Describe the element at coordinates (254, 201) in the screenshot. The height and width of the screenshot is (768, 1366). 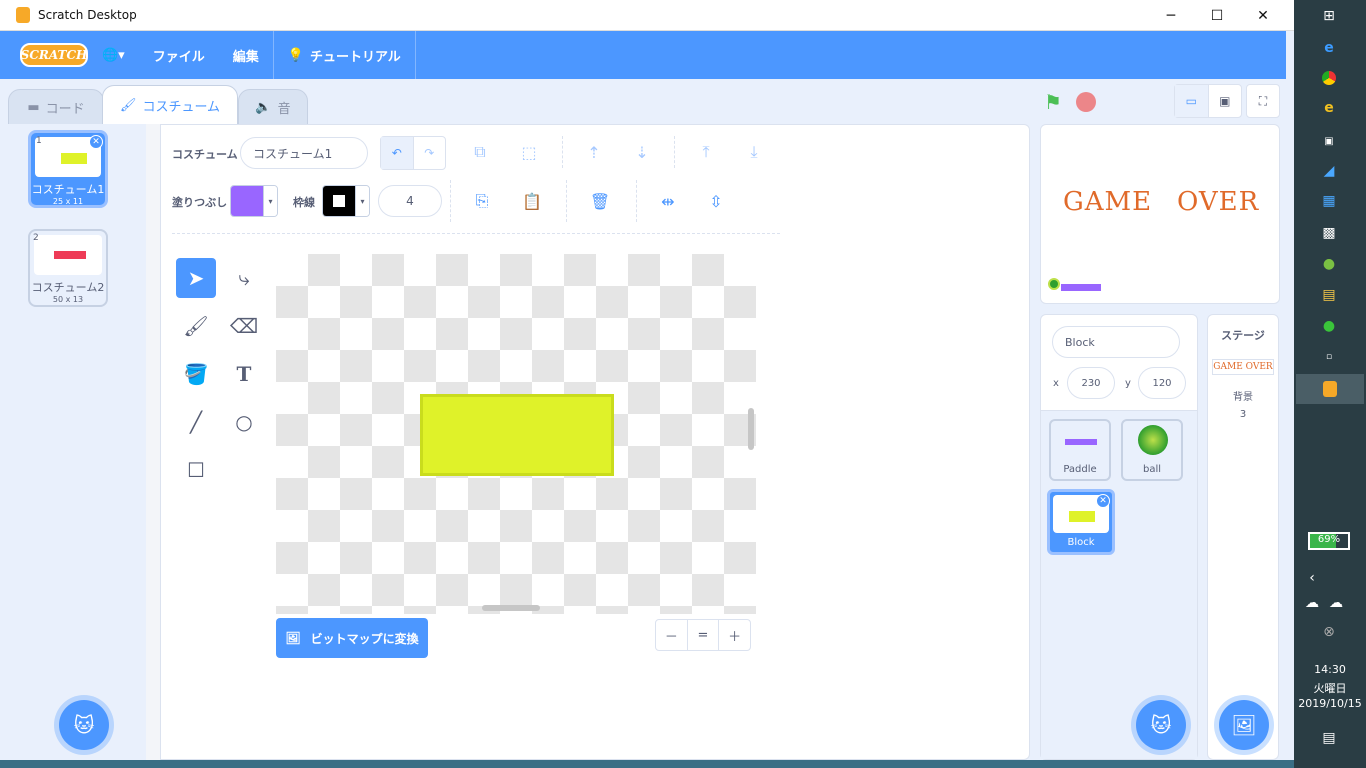
I see `fill-color-picker: ▾` at that location.